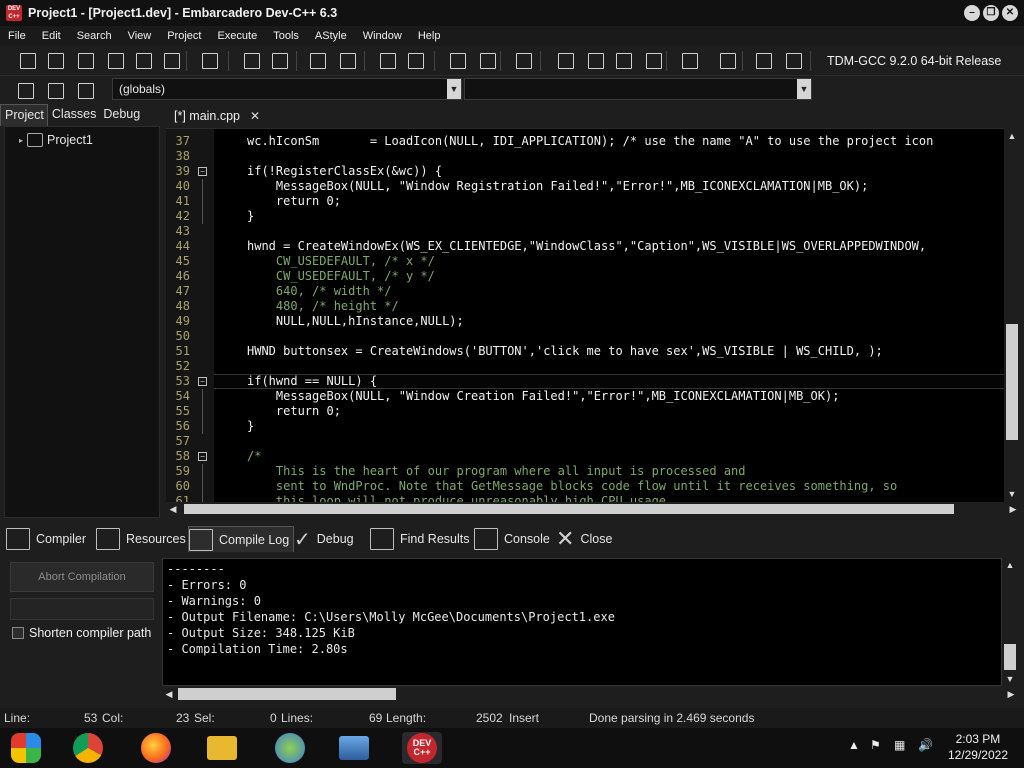 Image resolution: width=1024 pixels, height=768 pixels. Describe the element at coordinates (584, 539) in the screenshot. I see `tab-close: ✕ Close` at that location.